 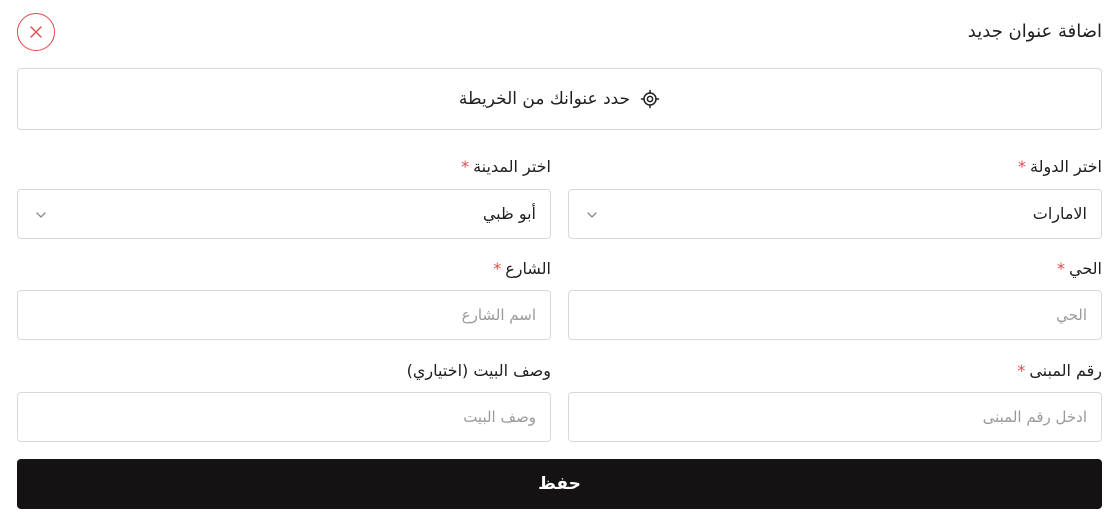 I want to click on building-field-box, so click(x=835, y=417).